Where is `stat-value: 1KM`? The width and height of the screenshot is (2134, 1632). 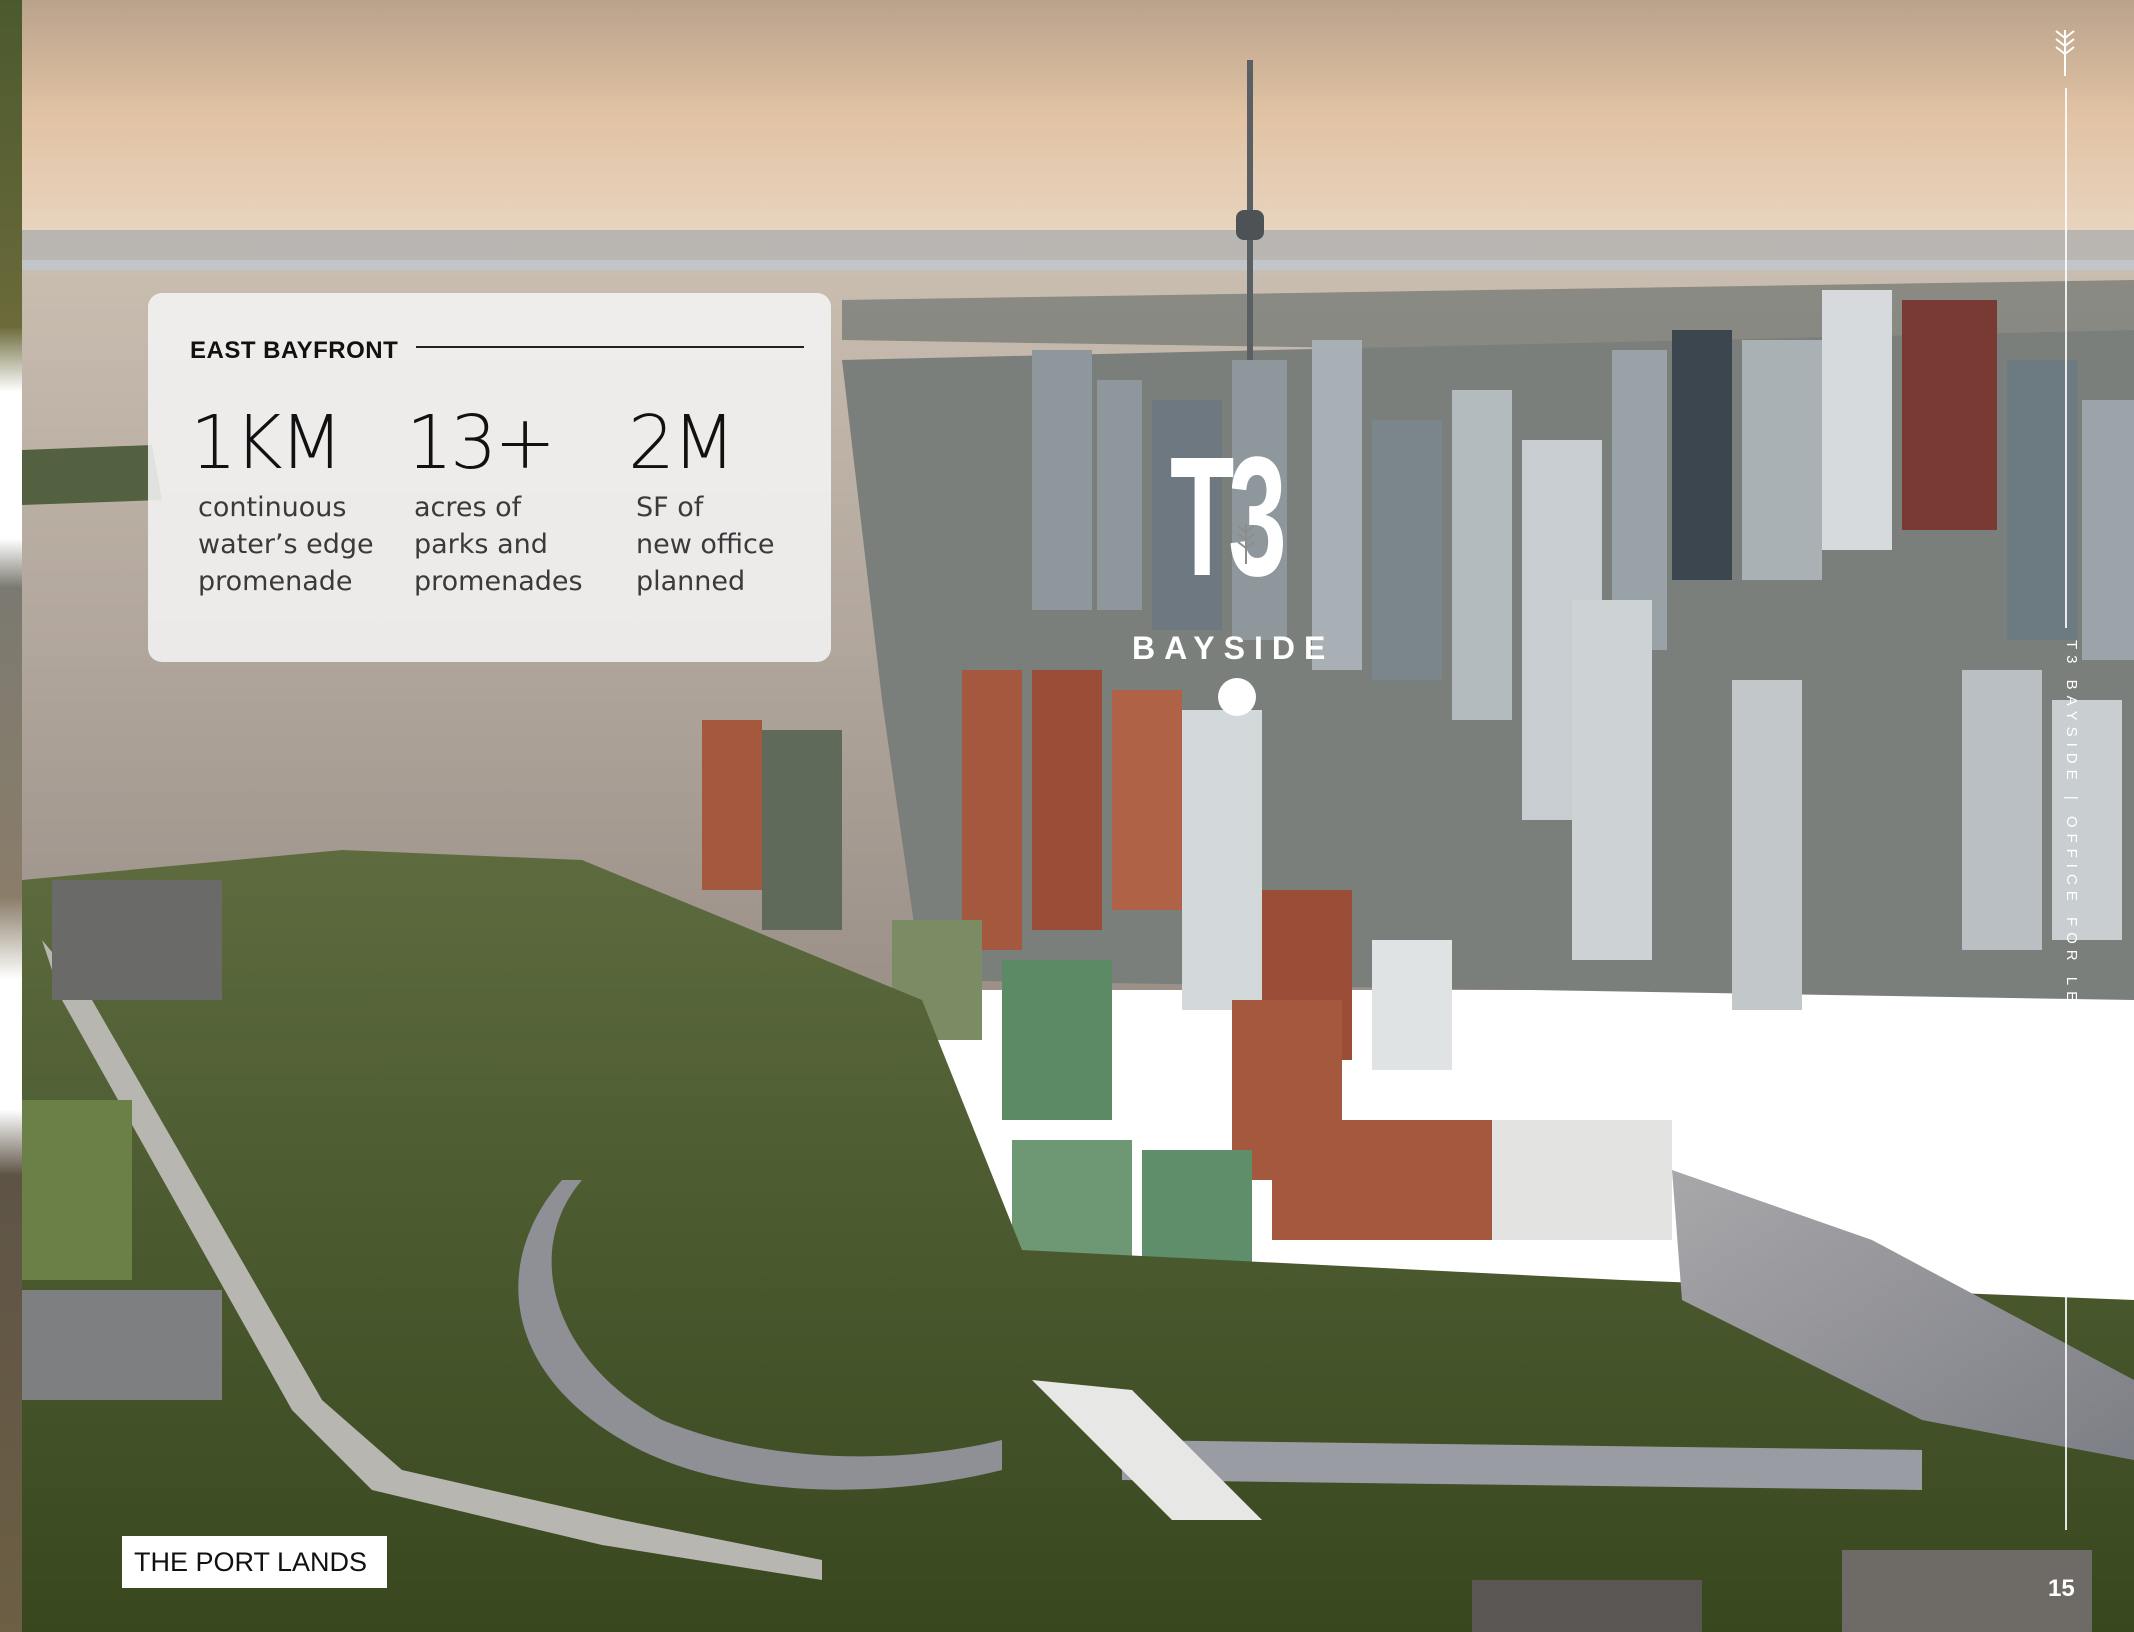 stat-value: 1KM is located at coordinates (266, 443).